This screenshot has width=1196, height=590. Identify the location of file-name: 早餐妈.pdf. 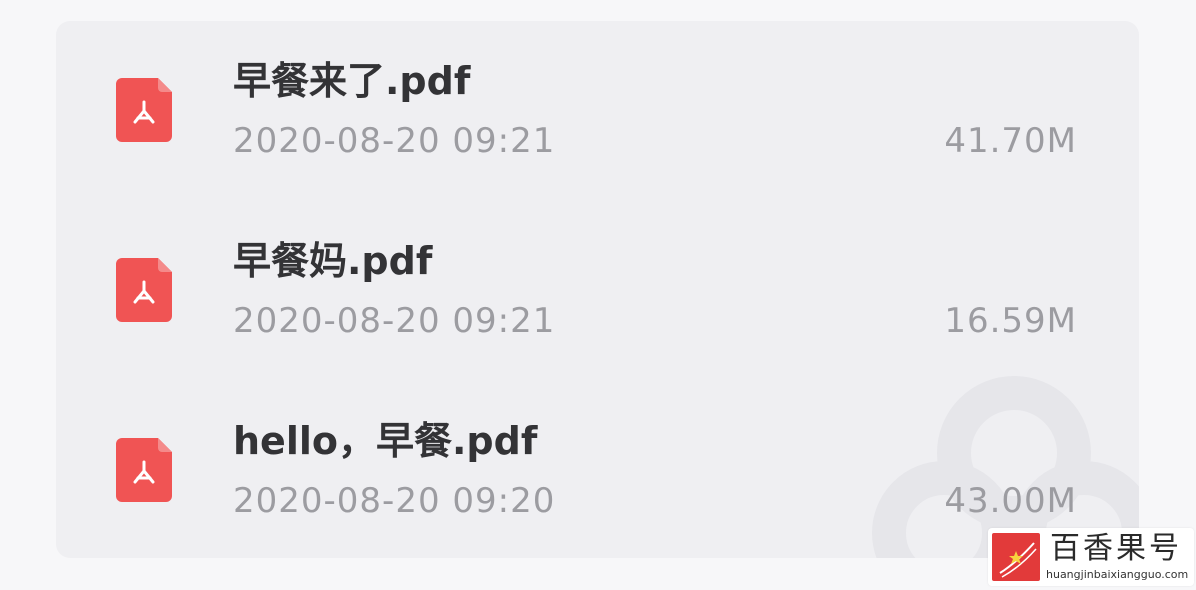
(333, 261).